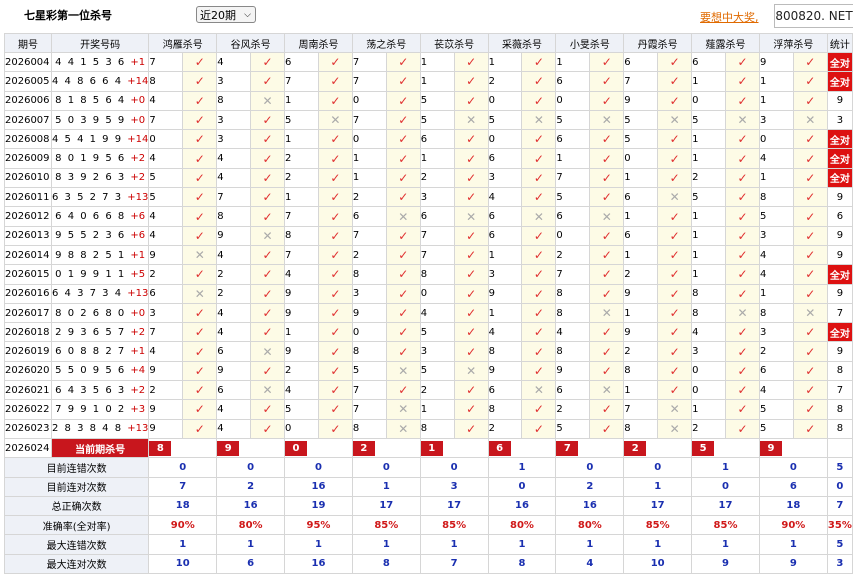 This screenshot has width=853, height=575. I want to click on kill-number: 7, so click(573, 274).